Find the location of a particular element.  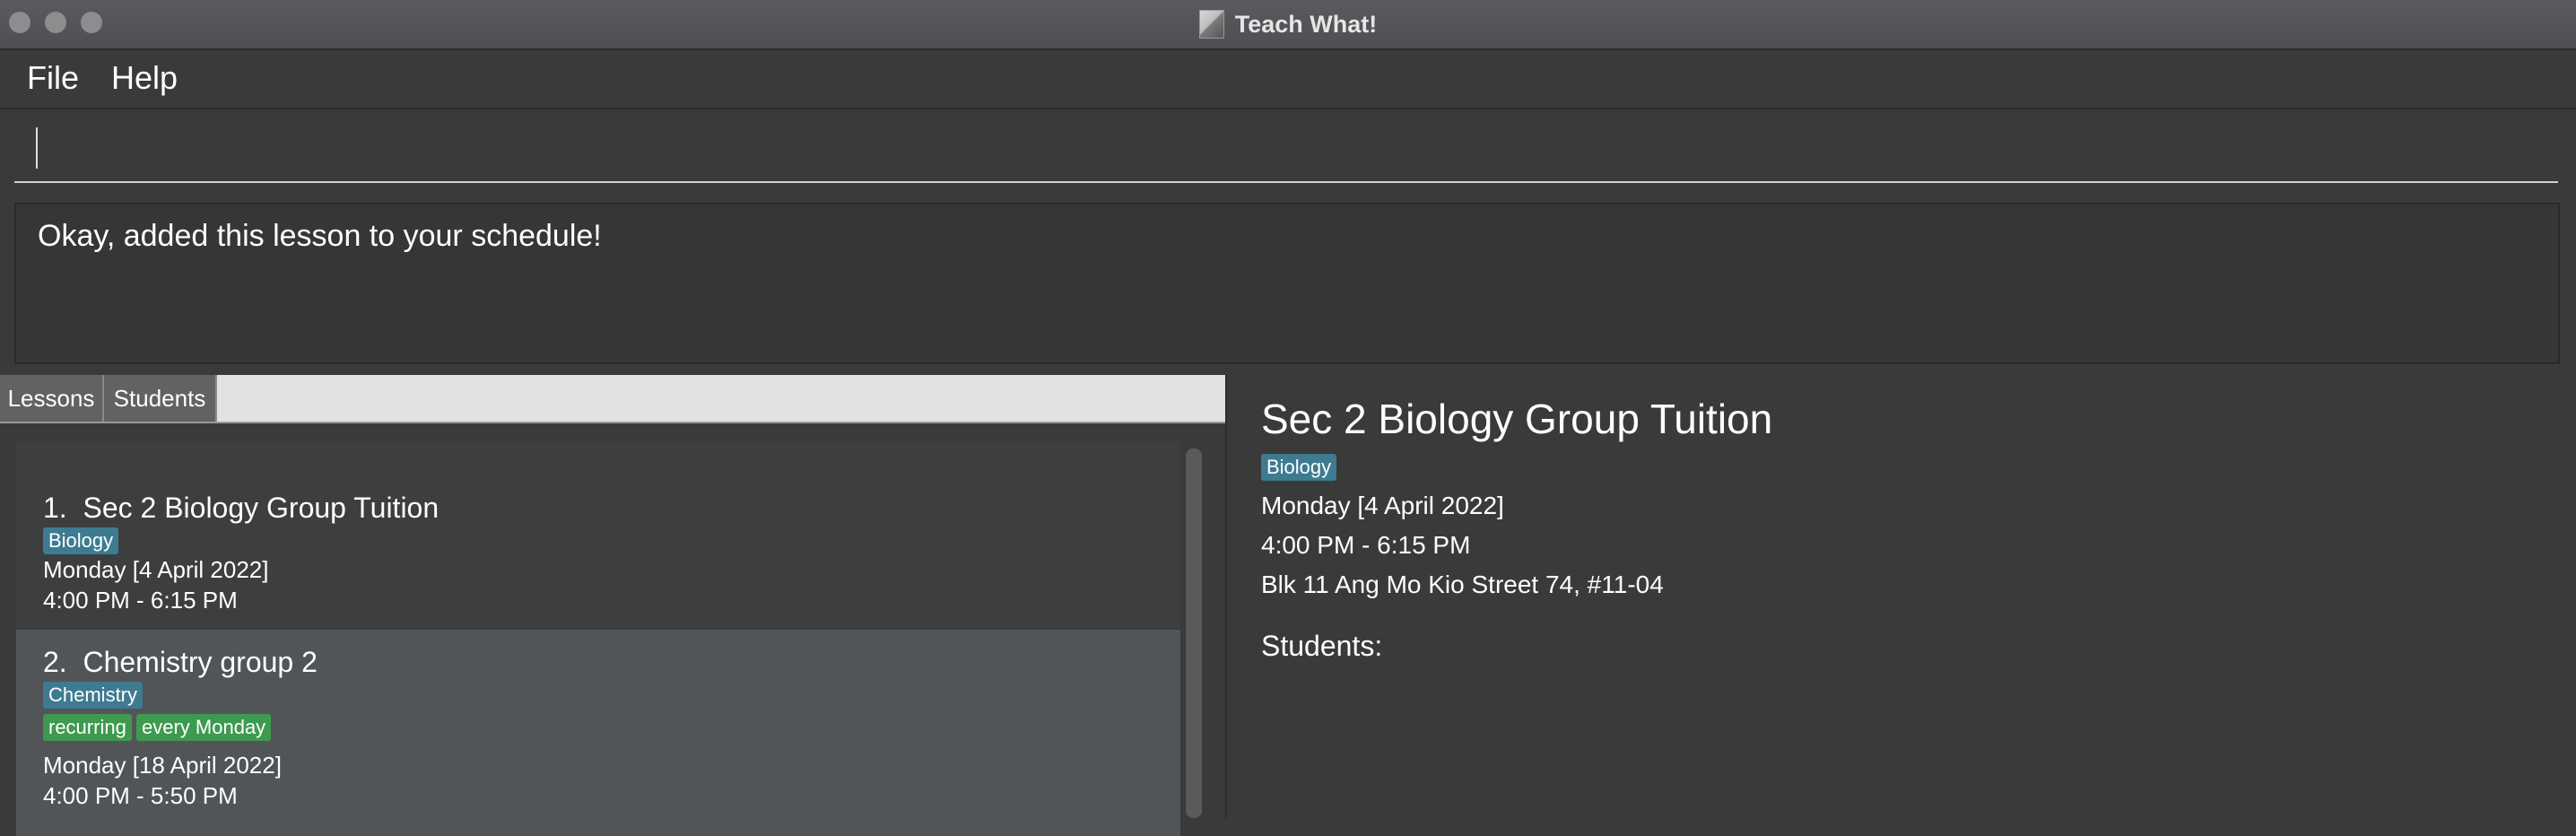

command-input is located at coordinates (1286, 146).